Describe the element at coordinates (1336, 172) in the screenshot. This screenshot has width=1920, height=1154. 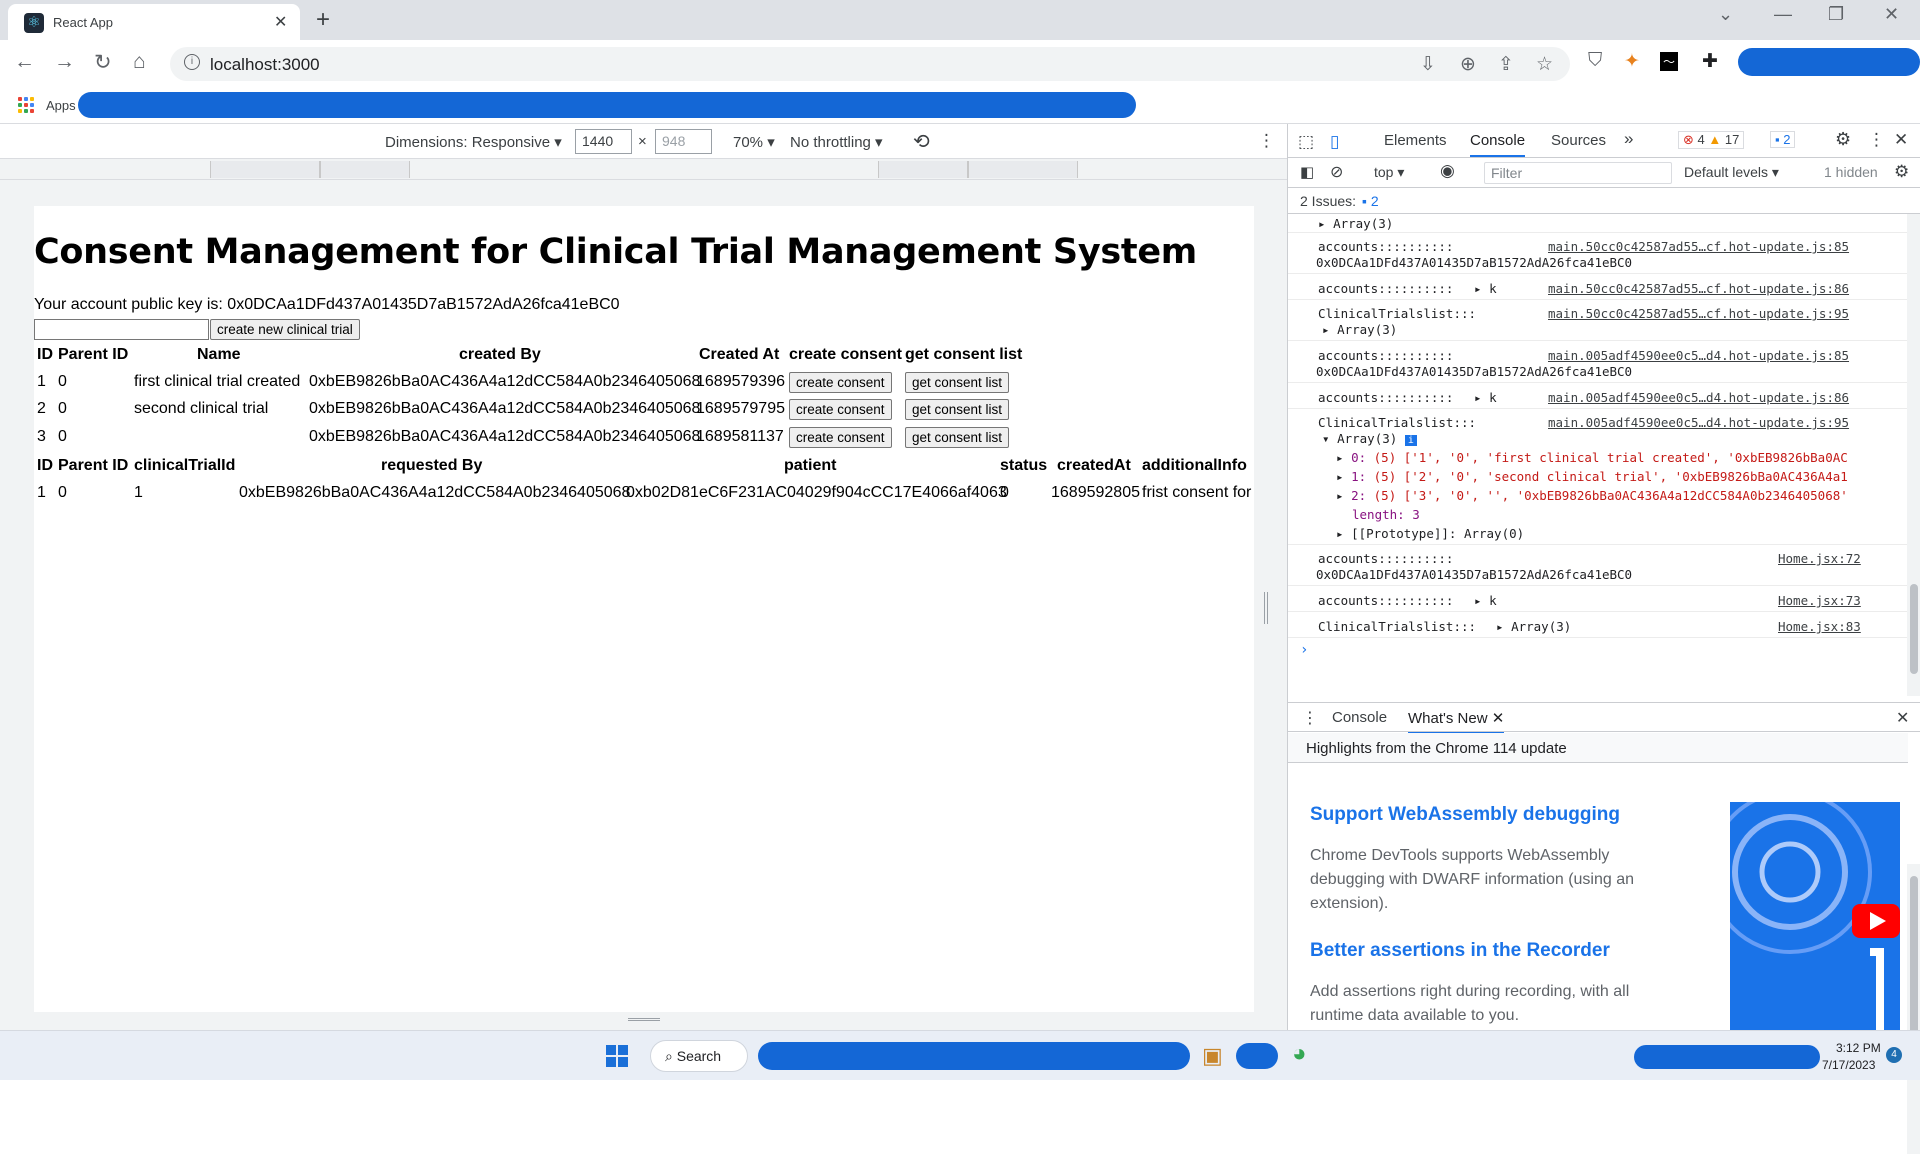
I see `clear-console-icon: ⊘` at that location.